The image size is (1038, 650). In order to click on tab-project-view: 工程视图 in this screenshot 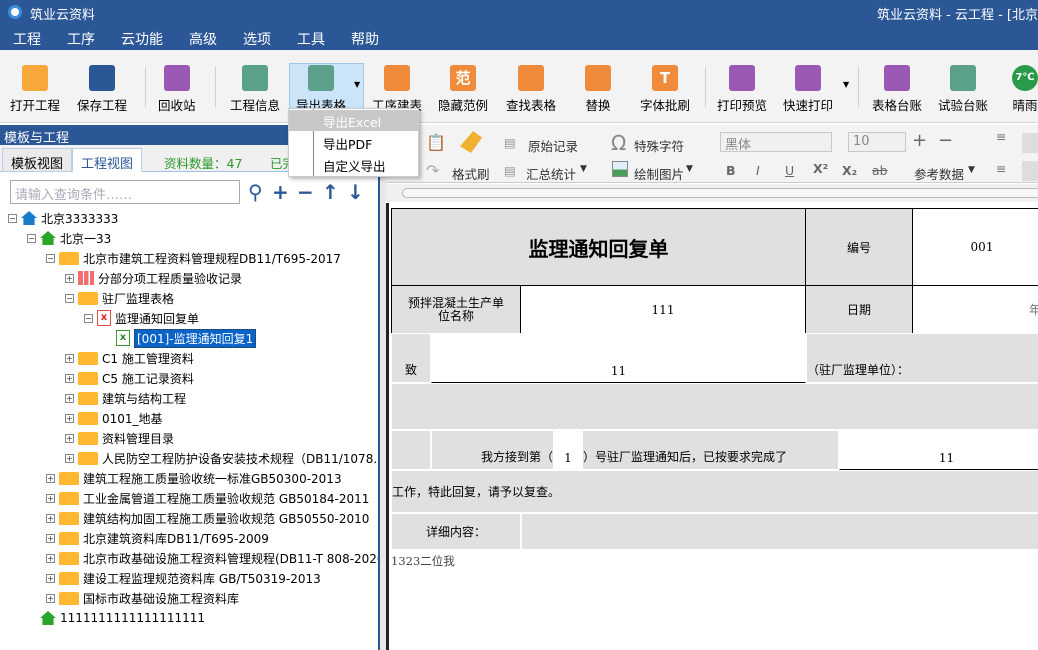, I will do `click(107, 160)`.